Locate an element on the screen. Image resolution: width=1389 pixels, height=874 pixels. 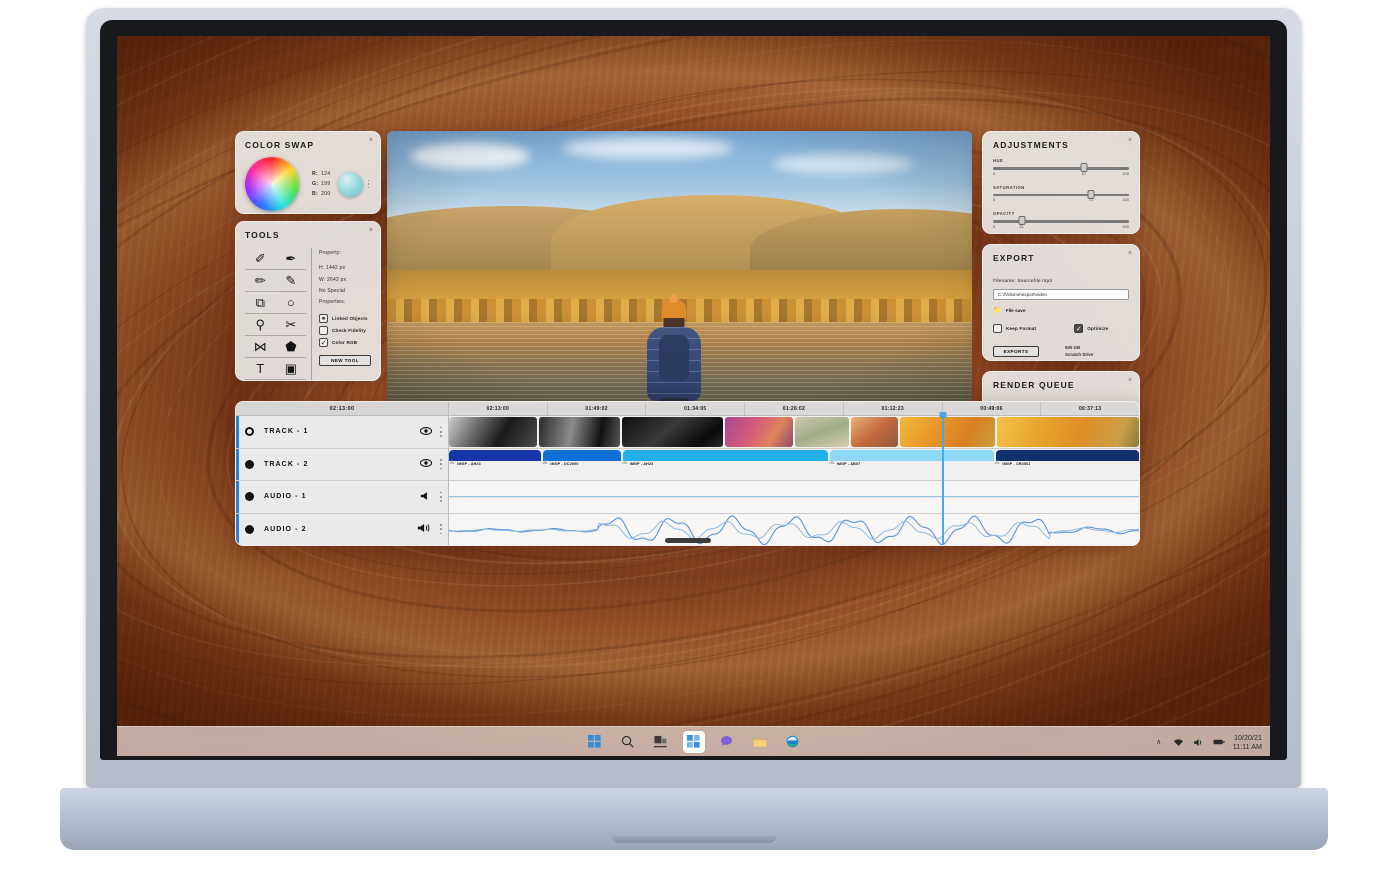
ruler-tick: 00:37:13 is located at coordinates (1090, 408).